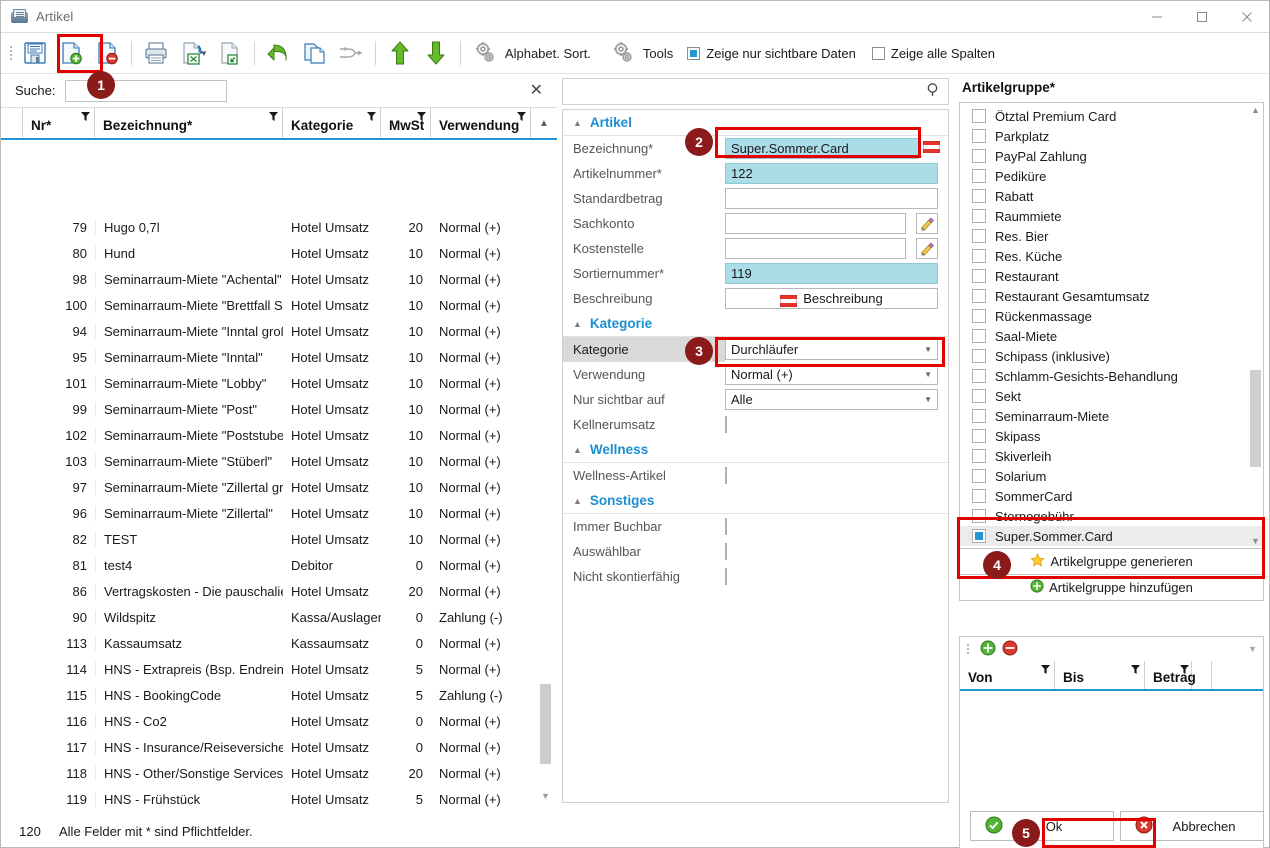 Image resolution: width=1270 pixels, height=848 pixels. What do you see at coordinates (831, 198) in the screenshot?
I see `input-standardbetrag` at bounding box center [831, 198].